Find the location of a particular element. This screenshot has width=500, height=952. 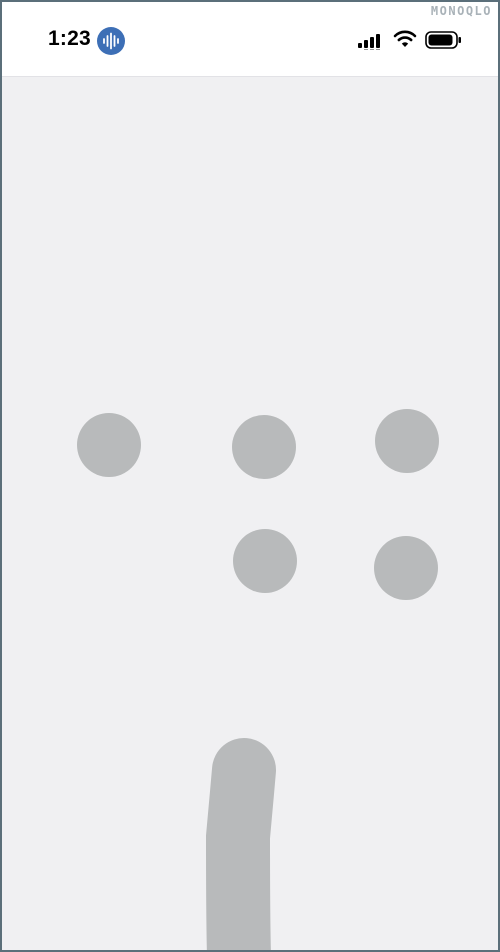

wifi-icon is located at coordinates (405, 41).